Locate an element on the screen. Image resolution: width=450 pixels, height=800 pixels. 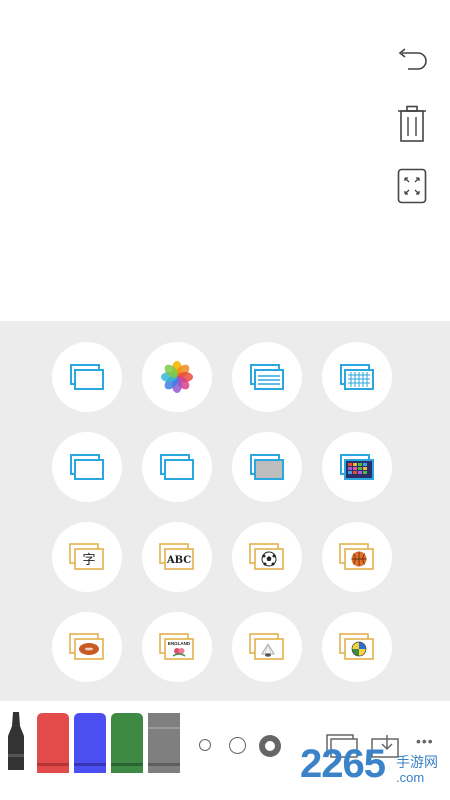
blank-board-wide-icon is located at coordinates (87, 467).